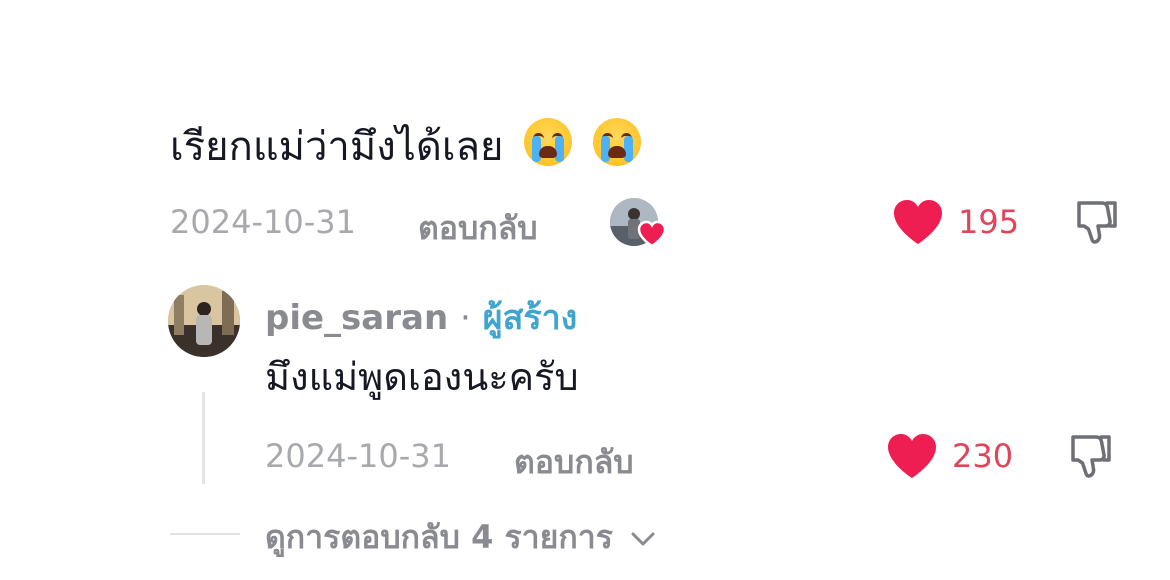  I want to click on comment-text: เรียกแม่ว่ามึงได้เลย, so click(405, 145).